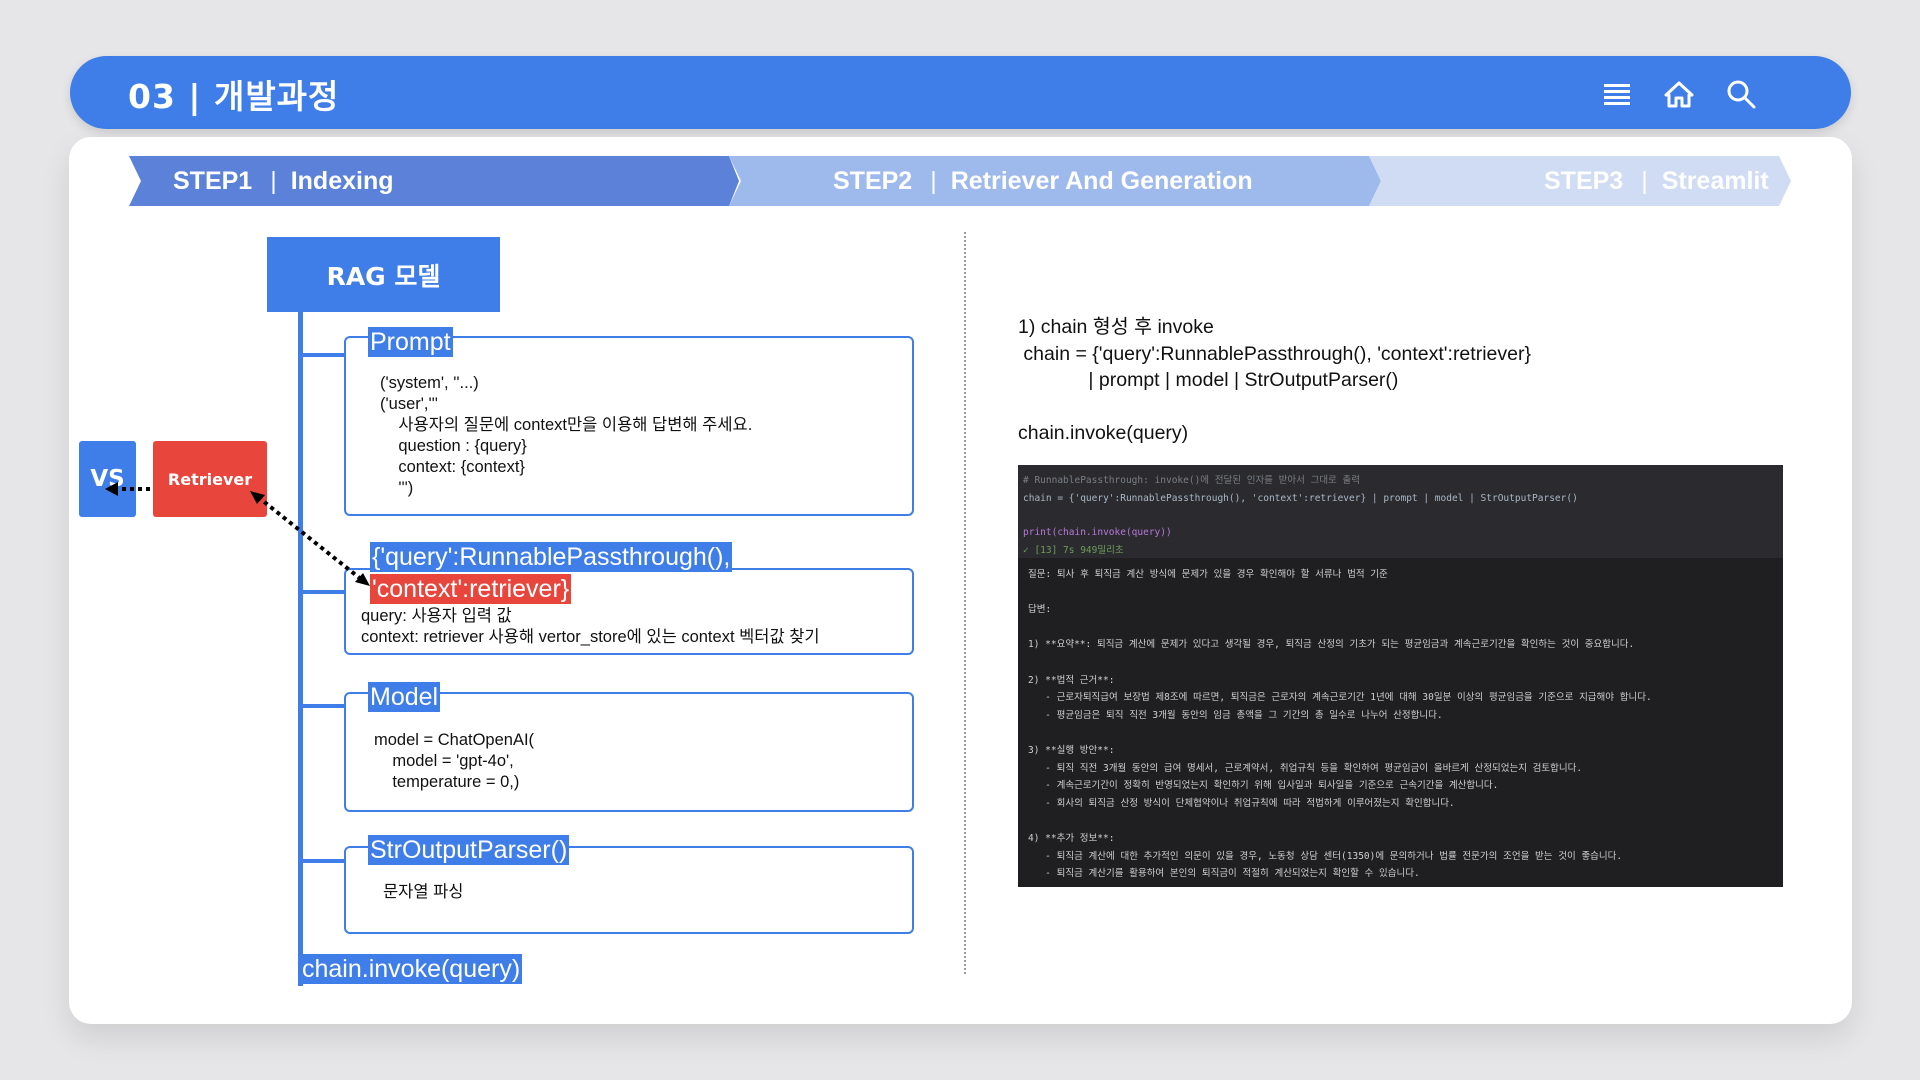  I want to click on right-line-3: | prompt | model | StrOutputParser(), so click(1208, 380).